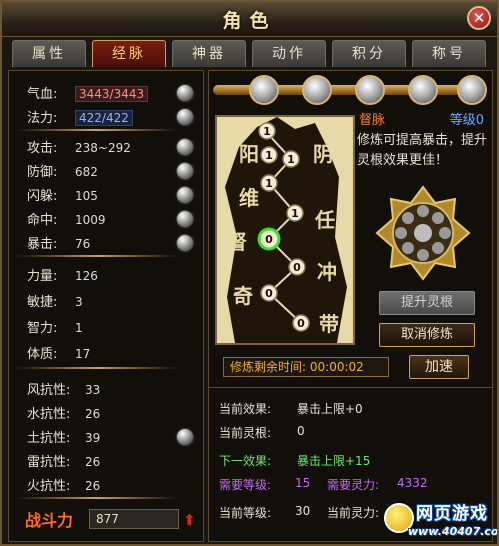 This screenshot has width=499, height=546. What do you see at coordinates (80, 116) in the screenshot?
I see `stat-mp: 法力: 422/422` at bounding box center [80, 116].